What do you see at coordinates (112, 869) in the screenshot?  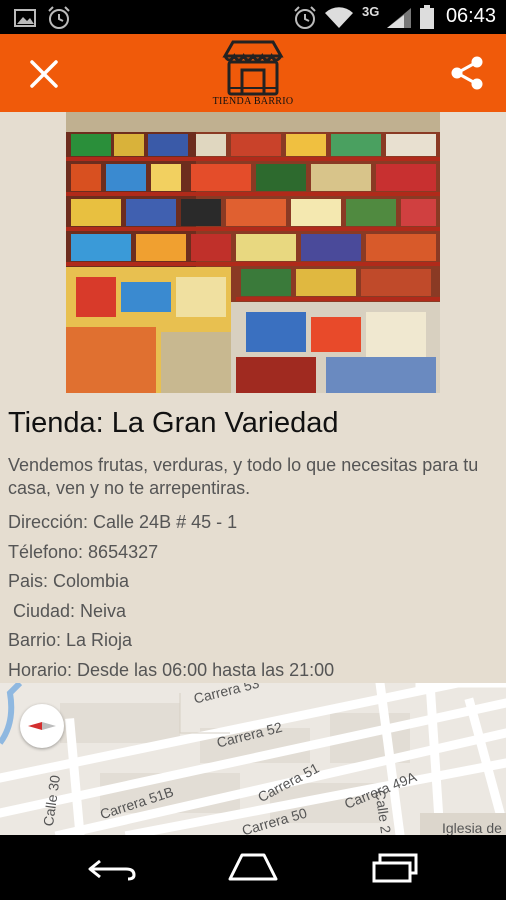 I see `back-icon` at bounding box center [112, 869].